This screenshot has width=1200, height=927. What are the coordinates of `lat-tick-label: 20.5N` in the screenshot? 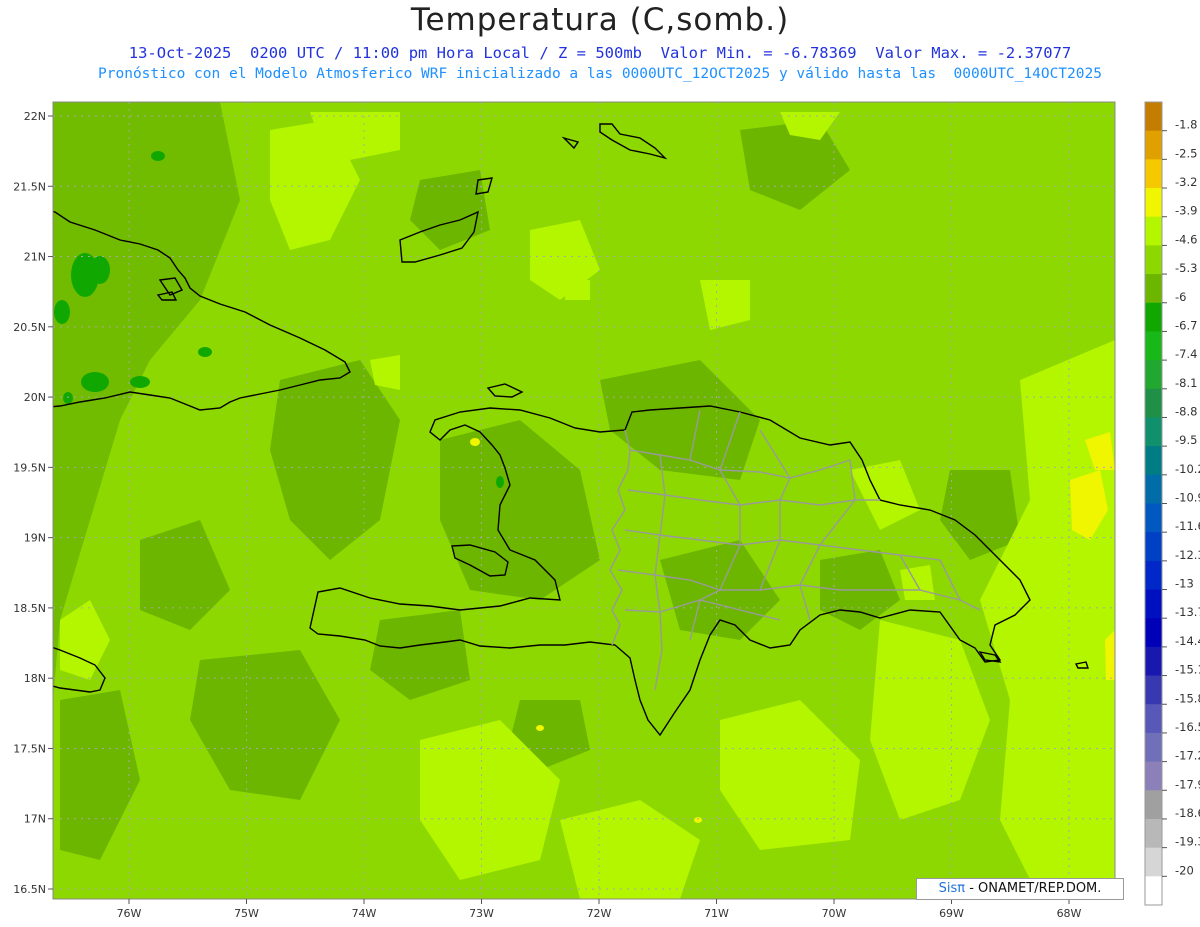 It's located at (29, 327).